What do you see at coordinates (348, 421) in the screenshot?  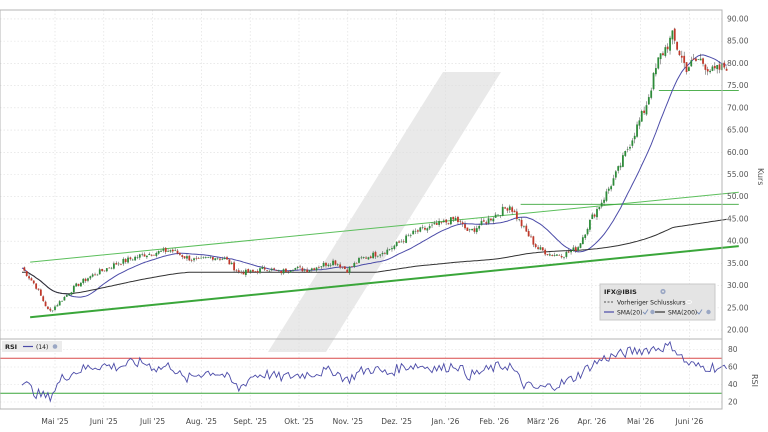 I see `x-tick-label: Nov. '25` at bounding box center [348, 421].